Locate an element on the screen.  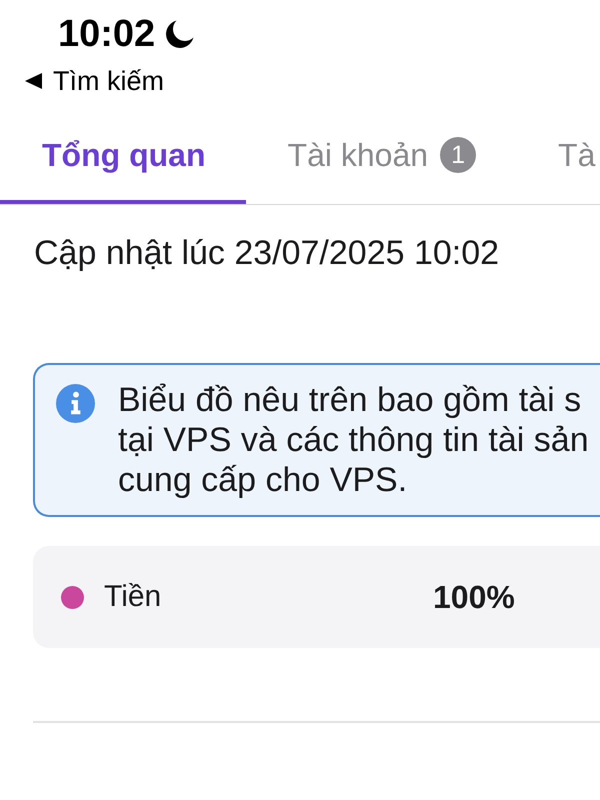
tab: Tà is located at coordinates (558, 157).